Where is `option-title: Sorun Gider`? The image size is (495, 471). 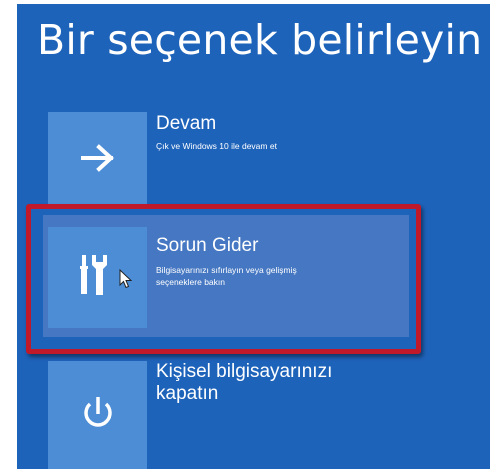
option-title: Sorun Gider is located at coordinates (207, 245).